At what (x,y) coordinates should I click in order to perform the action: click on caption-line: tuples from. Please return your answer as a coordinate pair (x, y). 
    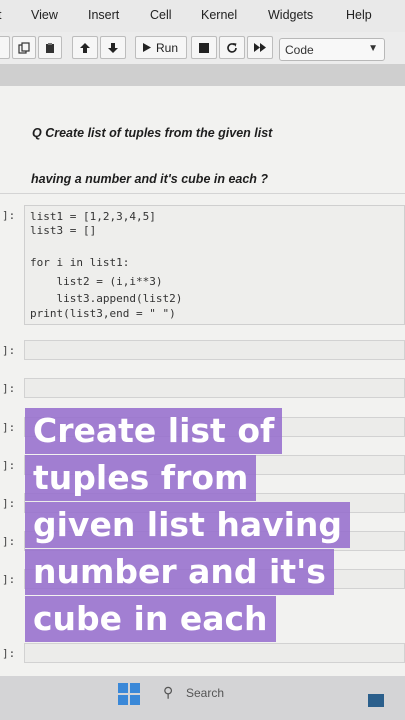
    Looking at the image, I should click on (141, 478).